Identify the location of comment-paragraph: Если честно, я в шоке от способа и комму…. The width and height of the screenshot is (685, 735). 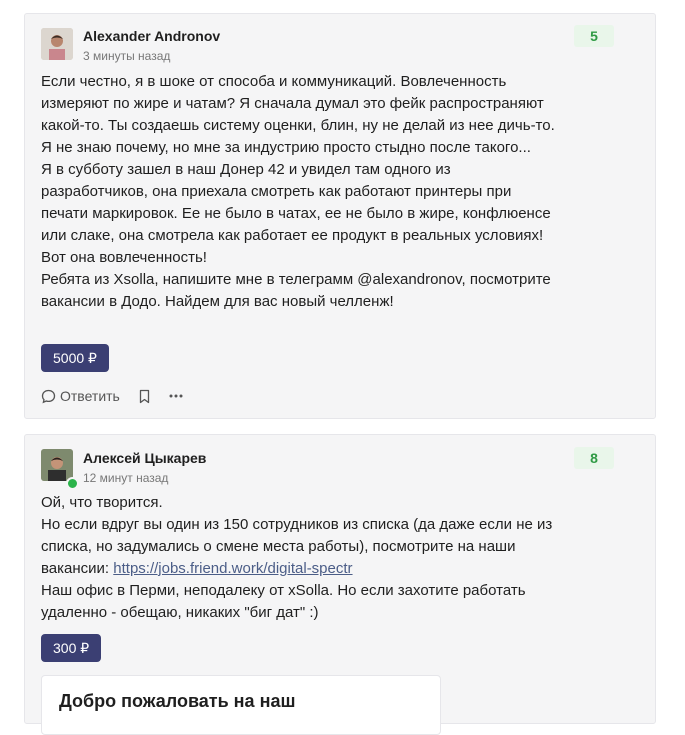
(298, 114).